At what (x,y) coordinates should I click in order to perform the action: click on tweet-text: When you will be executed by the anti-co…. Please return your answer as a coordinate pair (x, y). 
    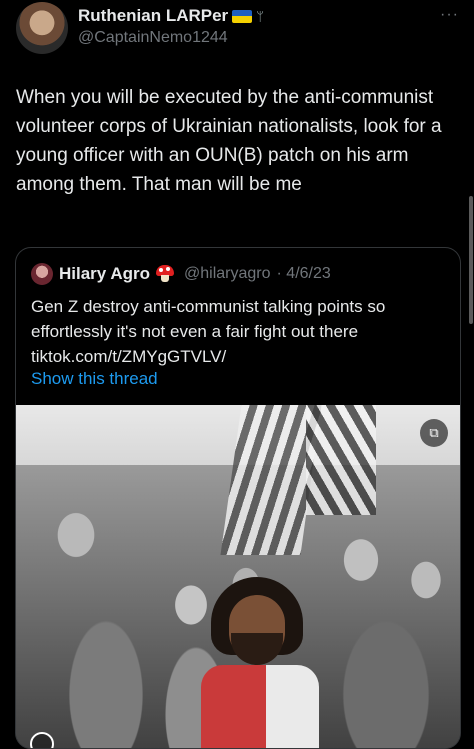
    Looking at the image, I should click on (229, 141).